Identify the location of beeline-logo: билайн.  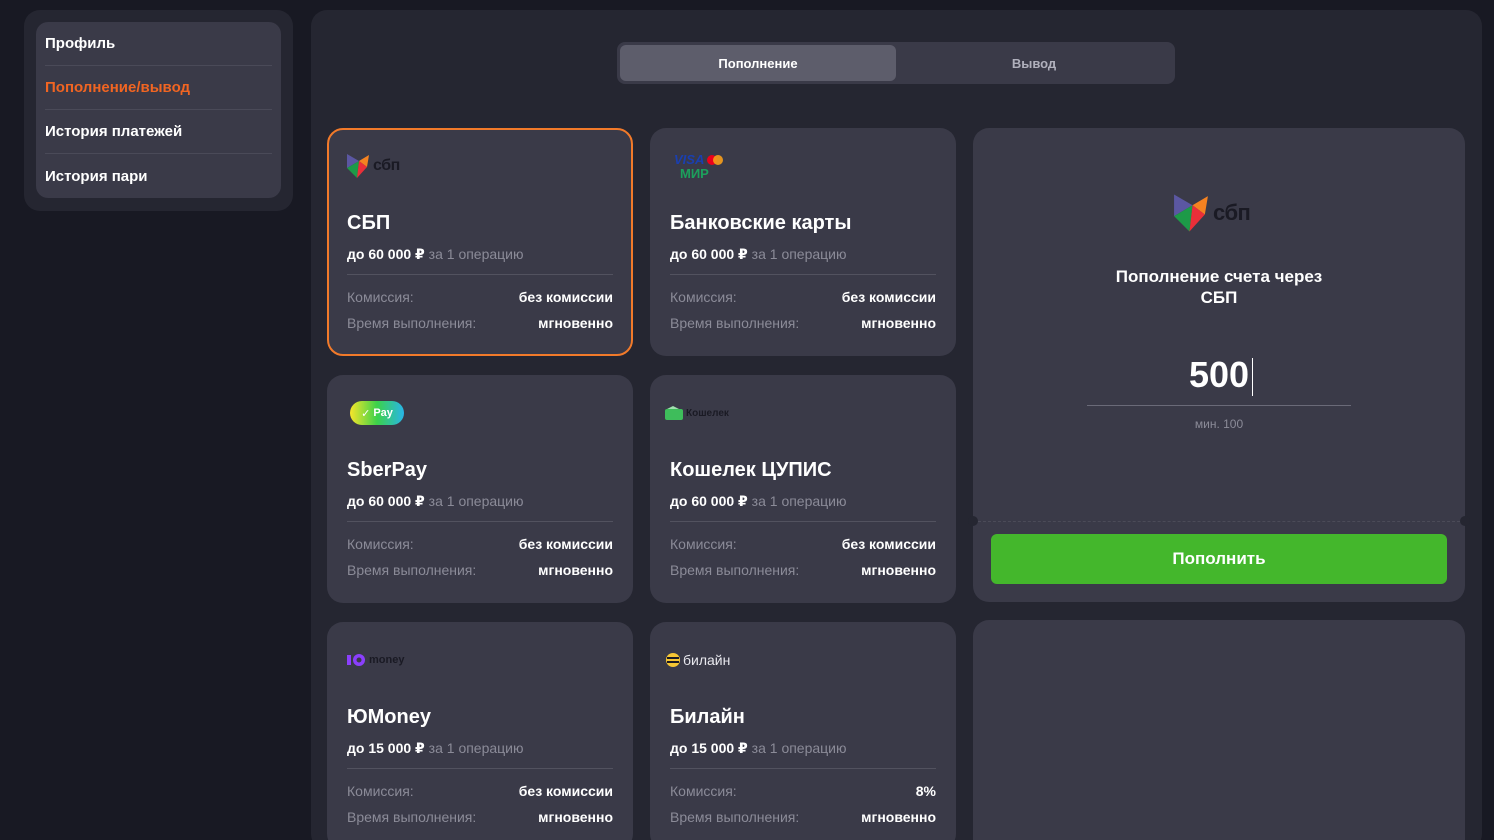
(698, 660).